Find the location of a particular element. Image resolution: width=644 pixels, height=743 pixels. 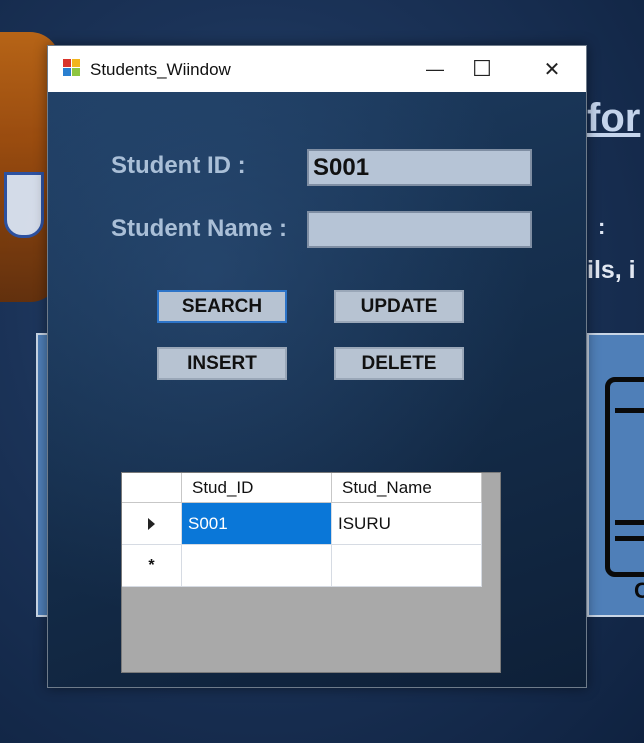

row-header-new: * is located at coordinates (152, 566).